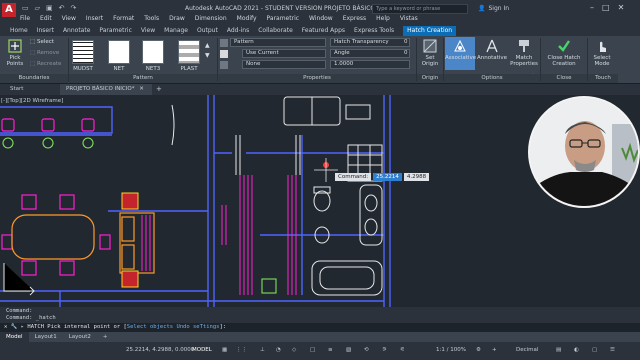 The image size is (640, 360). What do you see at coordinates (430, 78) in the screenshot?
I see `origin-panel-title: Origin` at bounding box center [430, 78].